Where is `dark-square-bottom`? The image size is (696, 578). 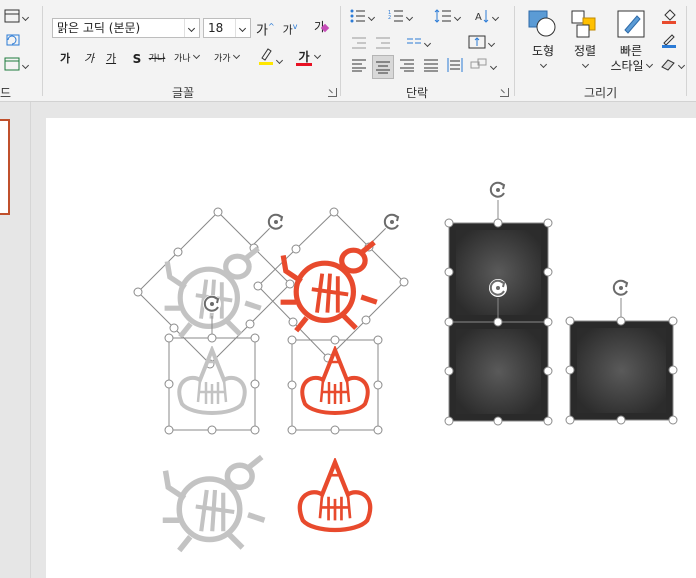
dark-square-bottom is located at coordinates (498, 371).